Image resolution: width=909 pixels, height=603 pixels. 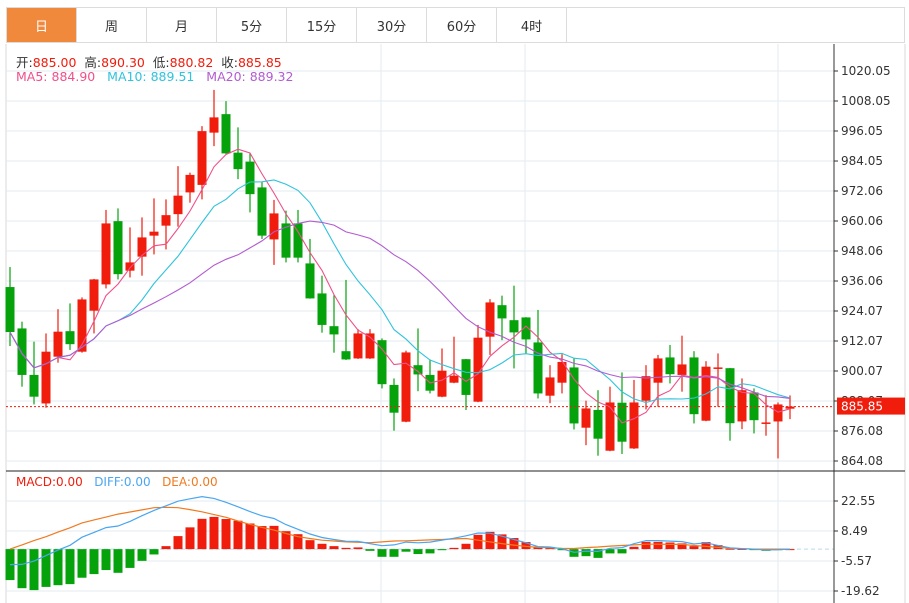 What do you see at coordinates (127, 76) in the screenshot?
I see `ma10-label: MA10:` at bounding box center [127, 76].